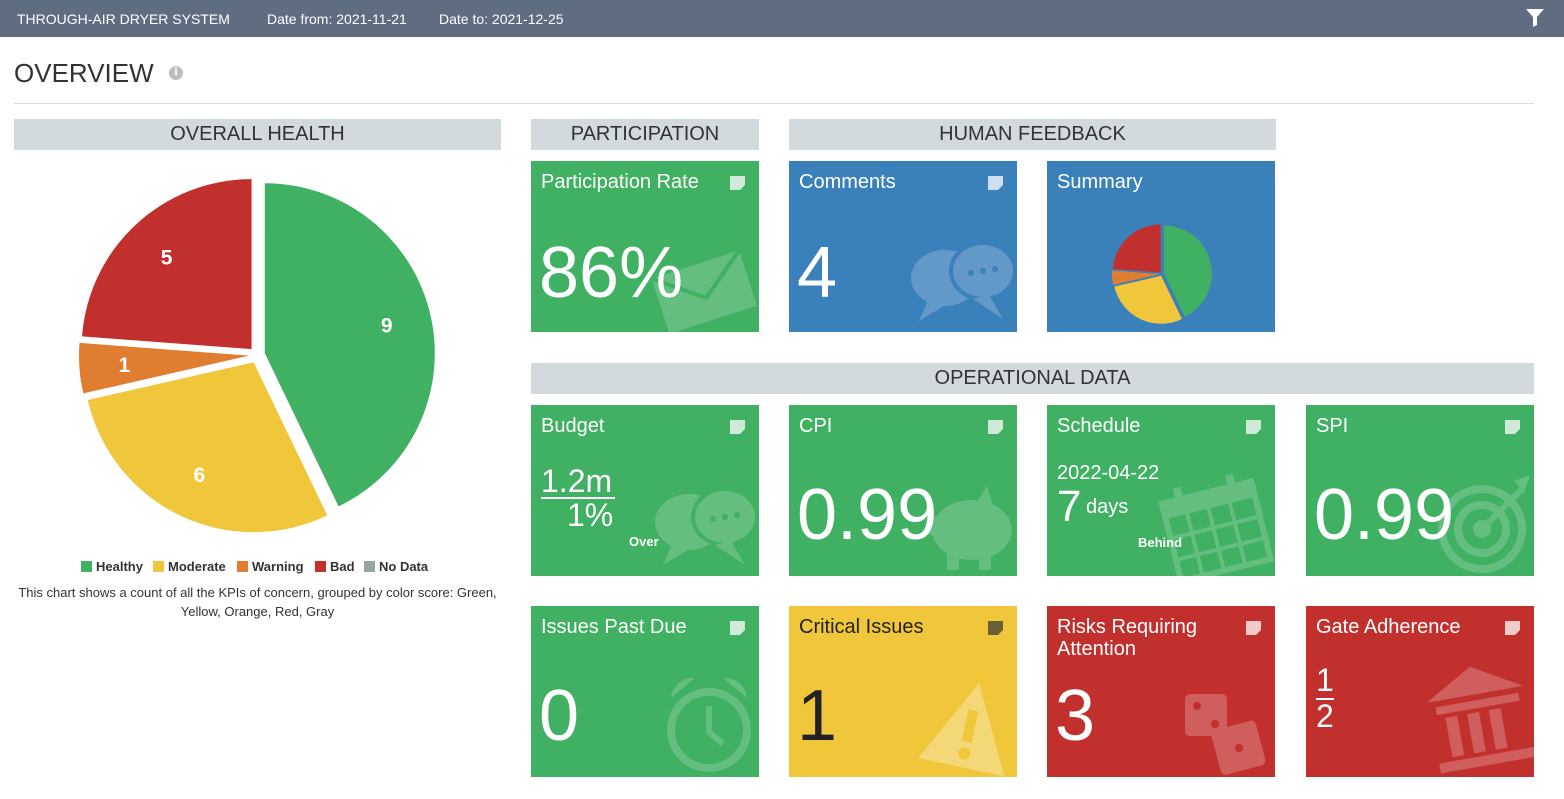 This screenshot has width=1564, height=799. I want to click on critical-issues-value: 1, so click(817, 716).